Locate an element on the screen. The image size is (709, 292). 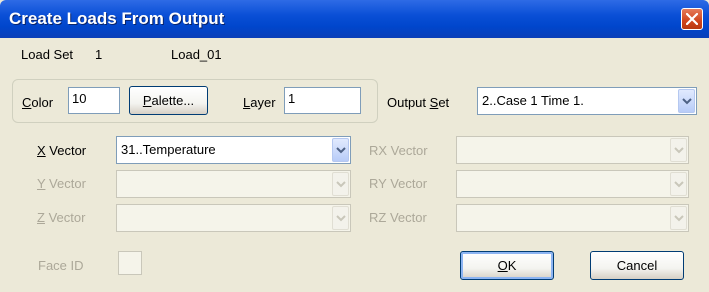
output-set-dropdown-button is located at coordinates (686, 101).